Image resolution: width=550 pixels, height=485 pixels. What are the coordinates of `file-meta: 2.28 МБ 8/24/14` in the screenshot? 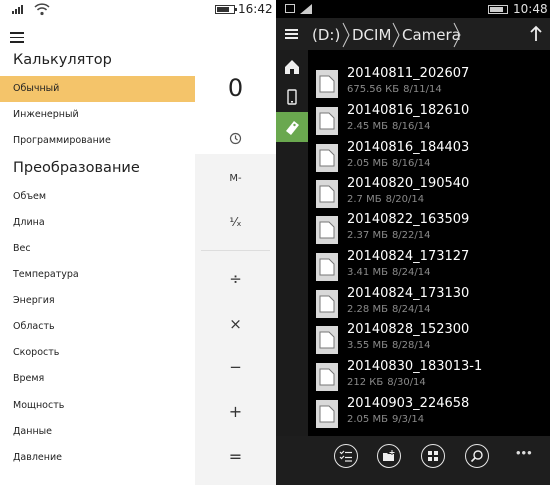 It's located at (389, 309).